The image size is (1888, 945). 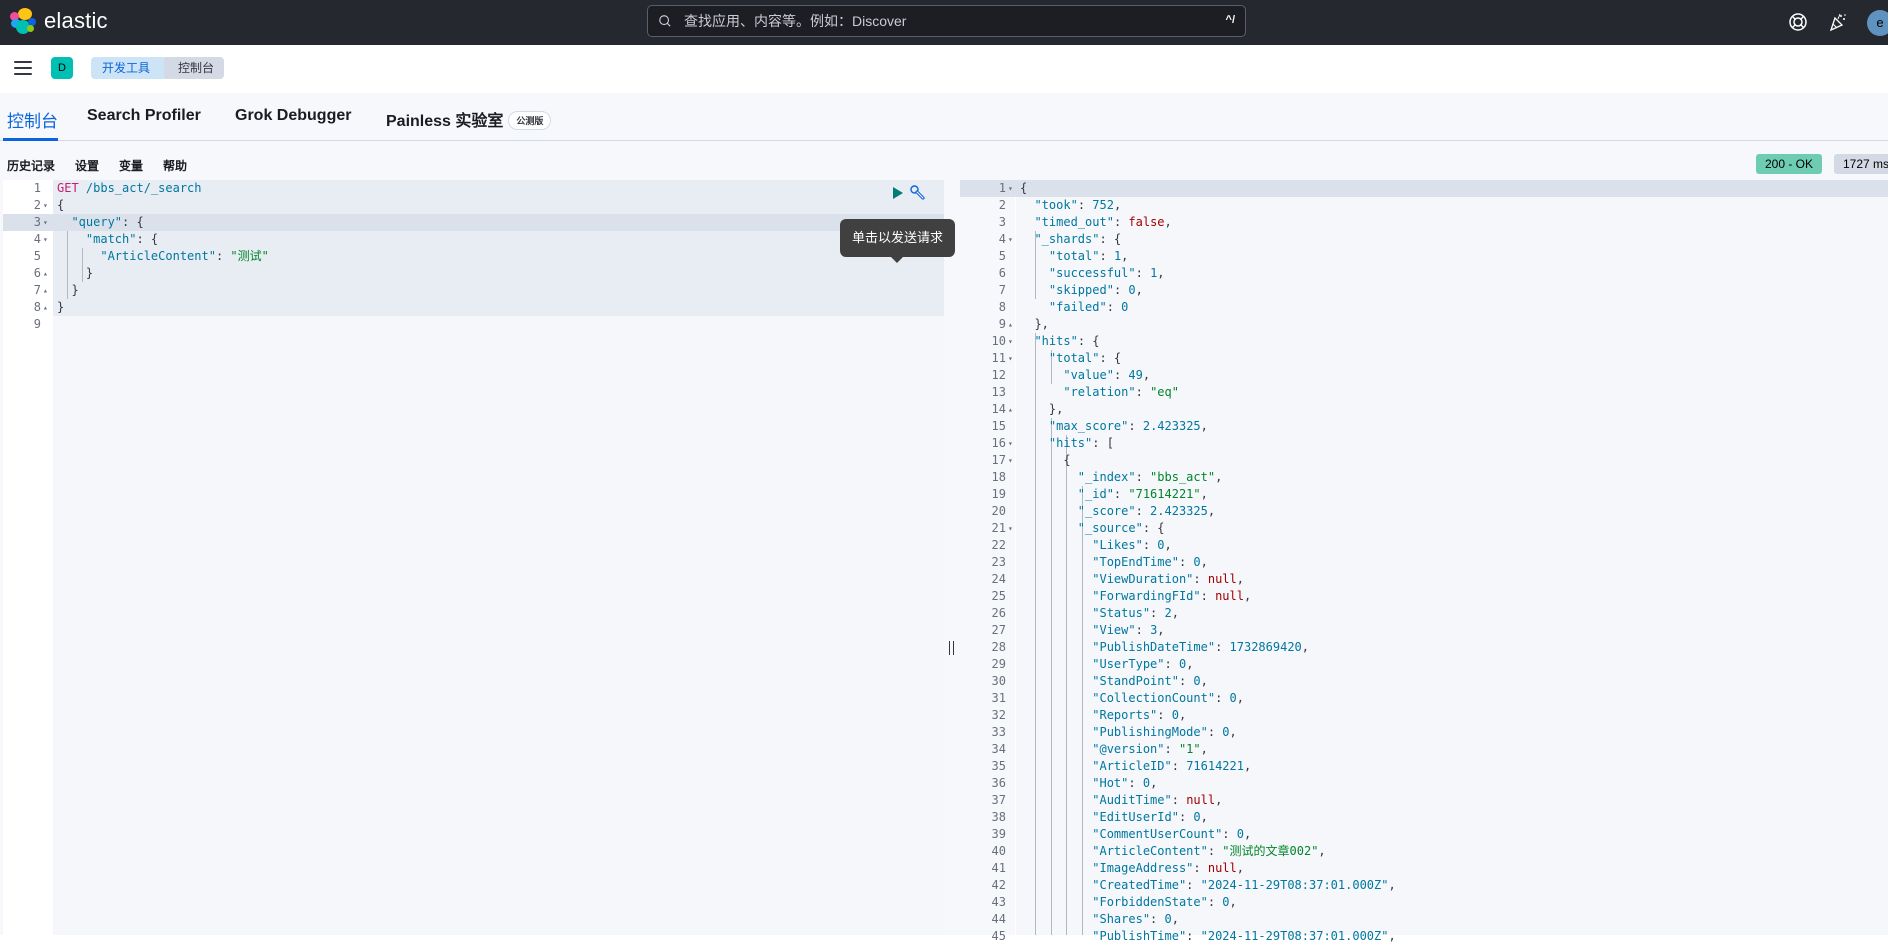 What do you see at coordinates (1424, 749) in the screenshot?
I see `code-line: 34 "@version": "1",` at bounding box center [1424, 749].